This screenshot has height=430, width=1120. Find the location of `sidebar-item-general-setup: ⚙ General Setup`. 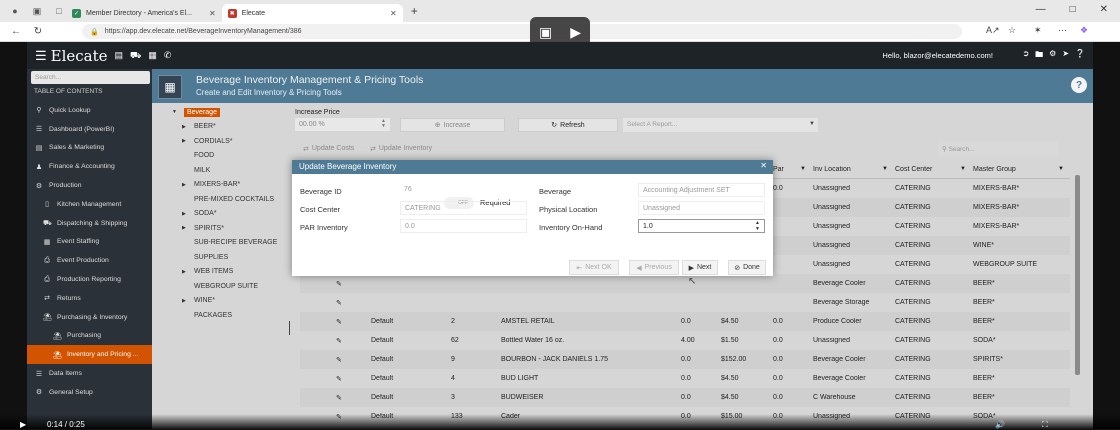

sidebar-item-general-setup: ⚙ General Setup is located at coordinates (89, 392).